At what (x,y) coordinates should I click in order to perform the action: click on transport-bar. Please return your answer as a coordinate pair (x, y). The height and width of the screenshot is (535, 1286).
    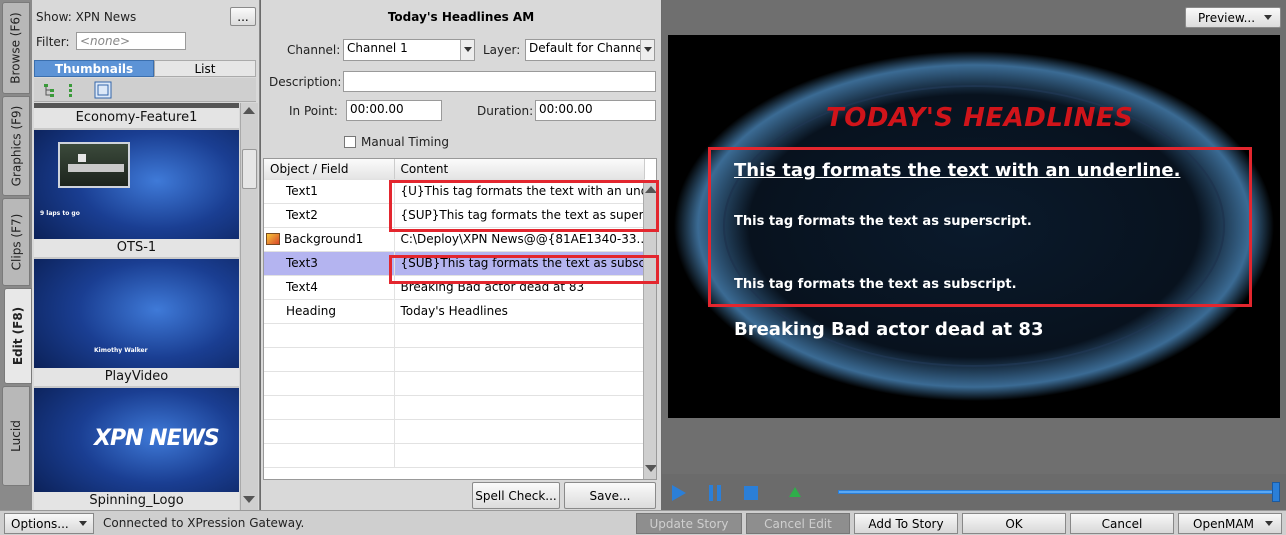
    Looking at the image, I should click on (974, 492).